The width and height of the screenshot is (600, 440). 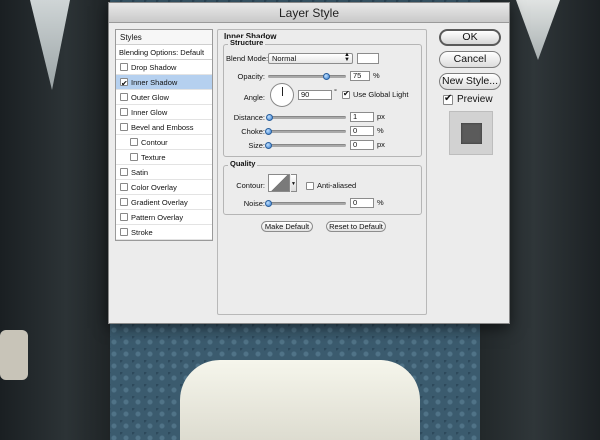 I want to click on opacity-slider-thumb, so click(x=326, y=76).